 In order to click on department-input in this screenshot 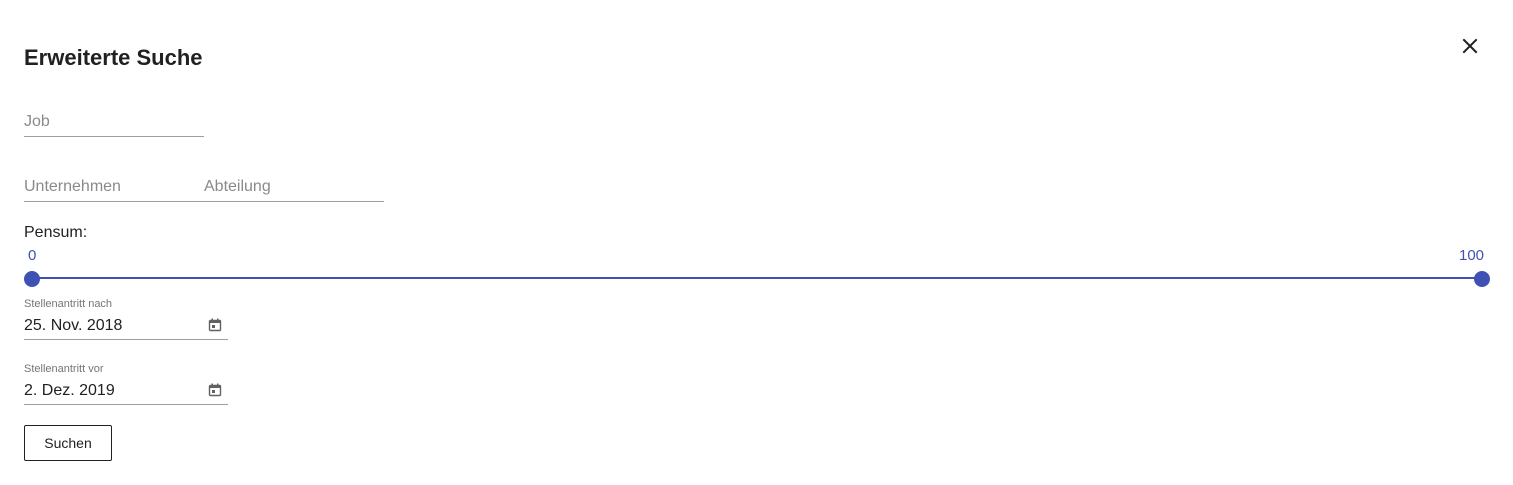, I will do `click(294, 187)`.